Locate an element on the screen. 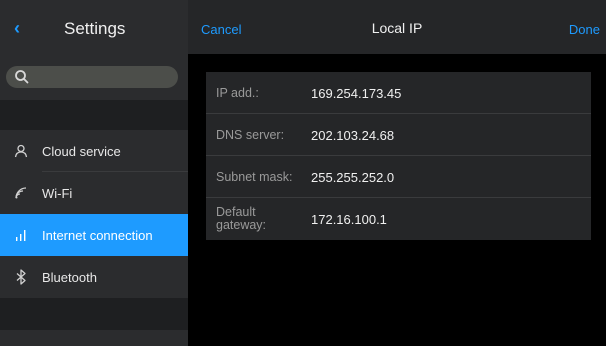 The height and width of the screenshot is (346, 606). sidebar-title: Settings is located at coordinates (95, 28).